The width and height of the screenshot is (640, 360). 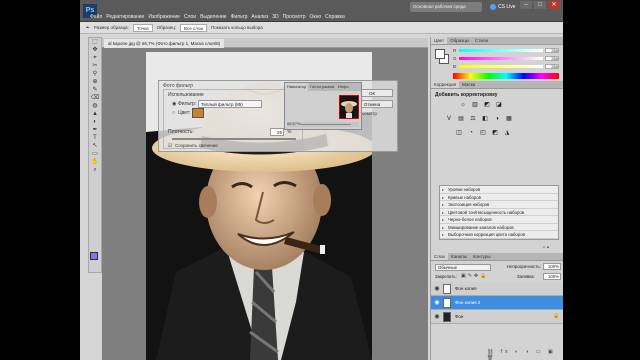 I want to click on list-item: Экспозиция наборов, so click(x=499, y=205).